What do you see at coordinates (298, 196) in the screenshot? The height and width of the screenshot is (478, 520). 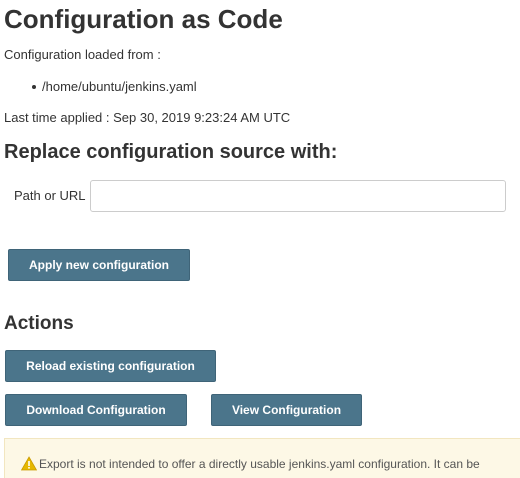 I see `path-or-url-input` at bounding box center [298, 196].